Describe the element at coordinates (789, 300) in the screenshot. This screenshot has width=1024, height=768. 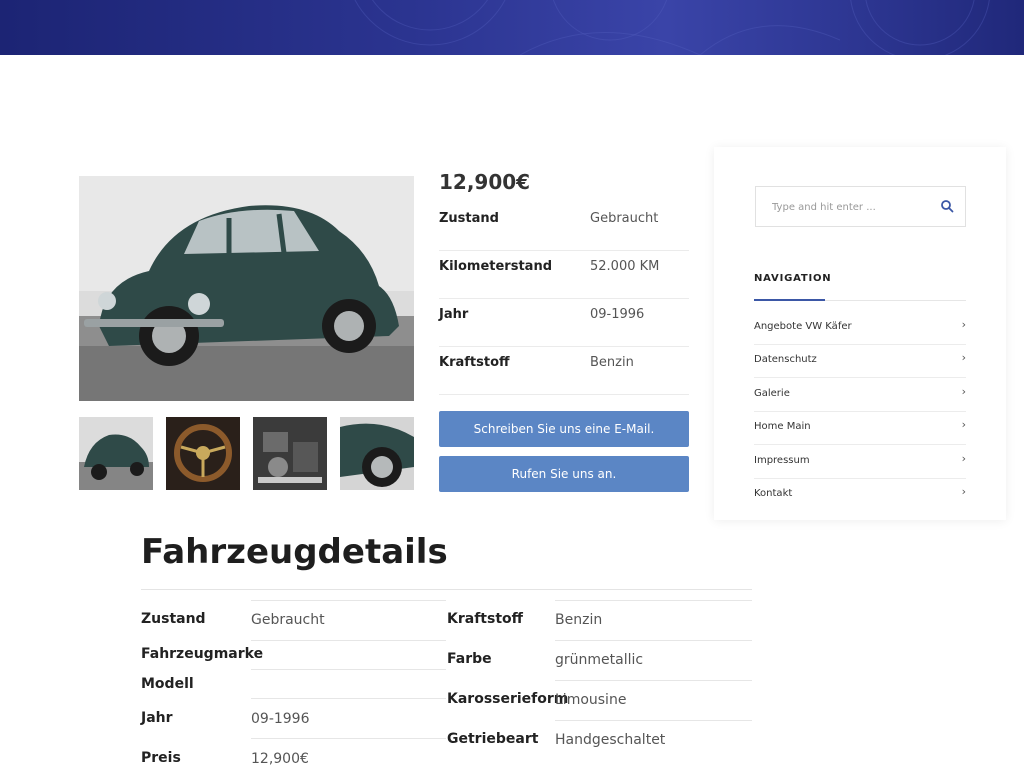
I see `nav-accent-line` at that location.